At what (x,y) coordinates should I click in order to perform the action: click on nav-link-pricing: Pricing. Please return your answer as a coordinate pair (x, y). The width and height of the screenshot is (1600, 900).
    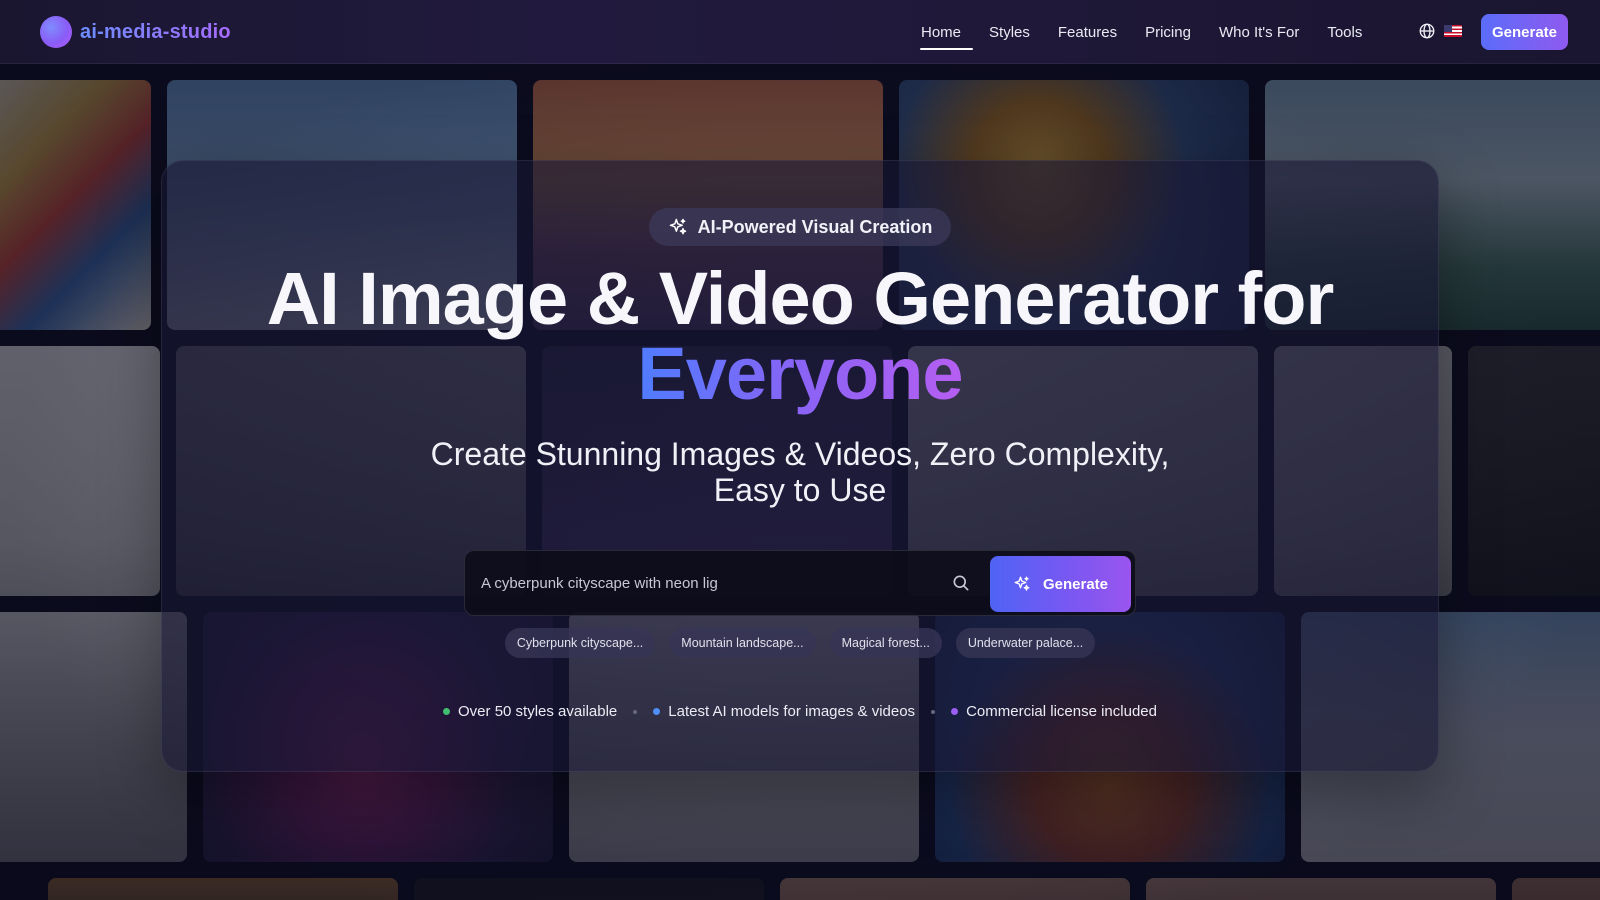
    Looking at the image, I should click on (1168, 32).